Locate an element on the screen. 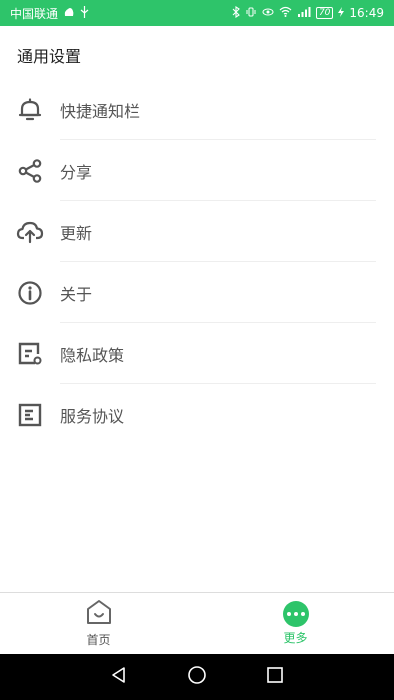 This screenshot has height=700, width=394. menu-item-privacy-policy: 隐私政策 is located at coordinates (197, 353).